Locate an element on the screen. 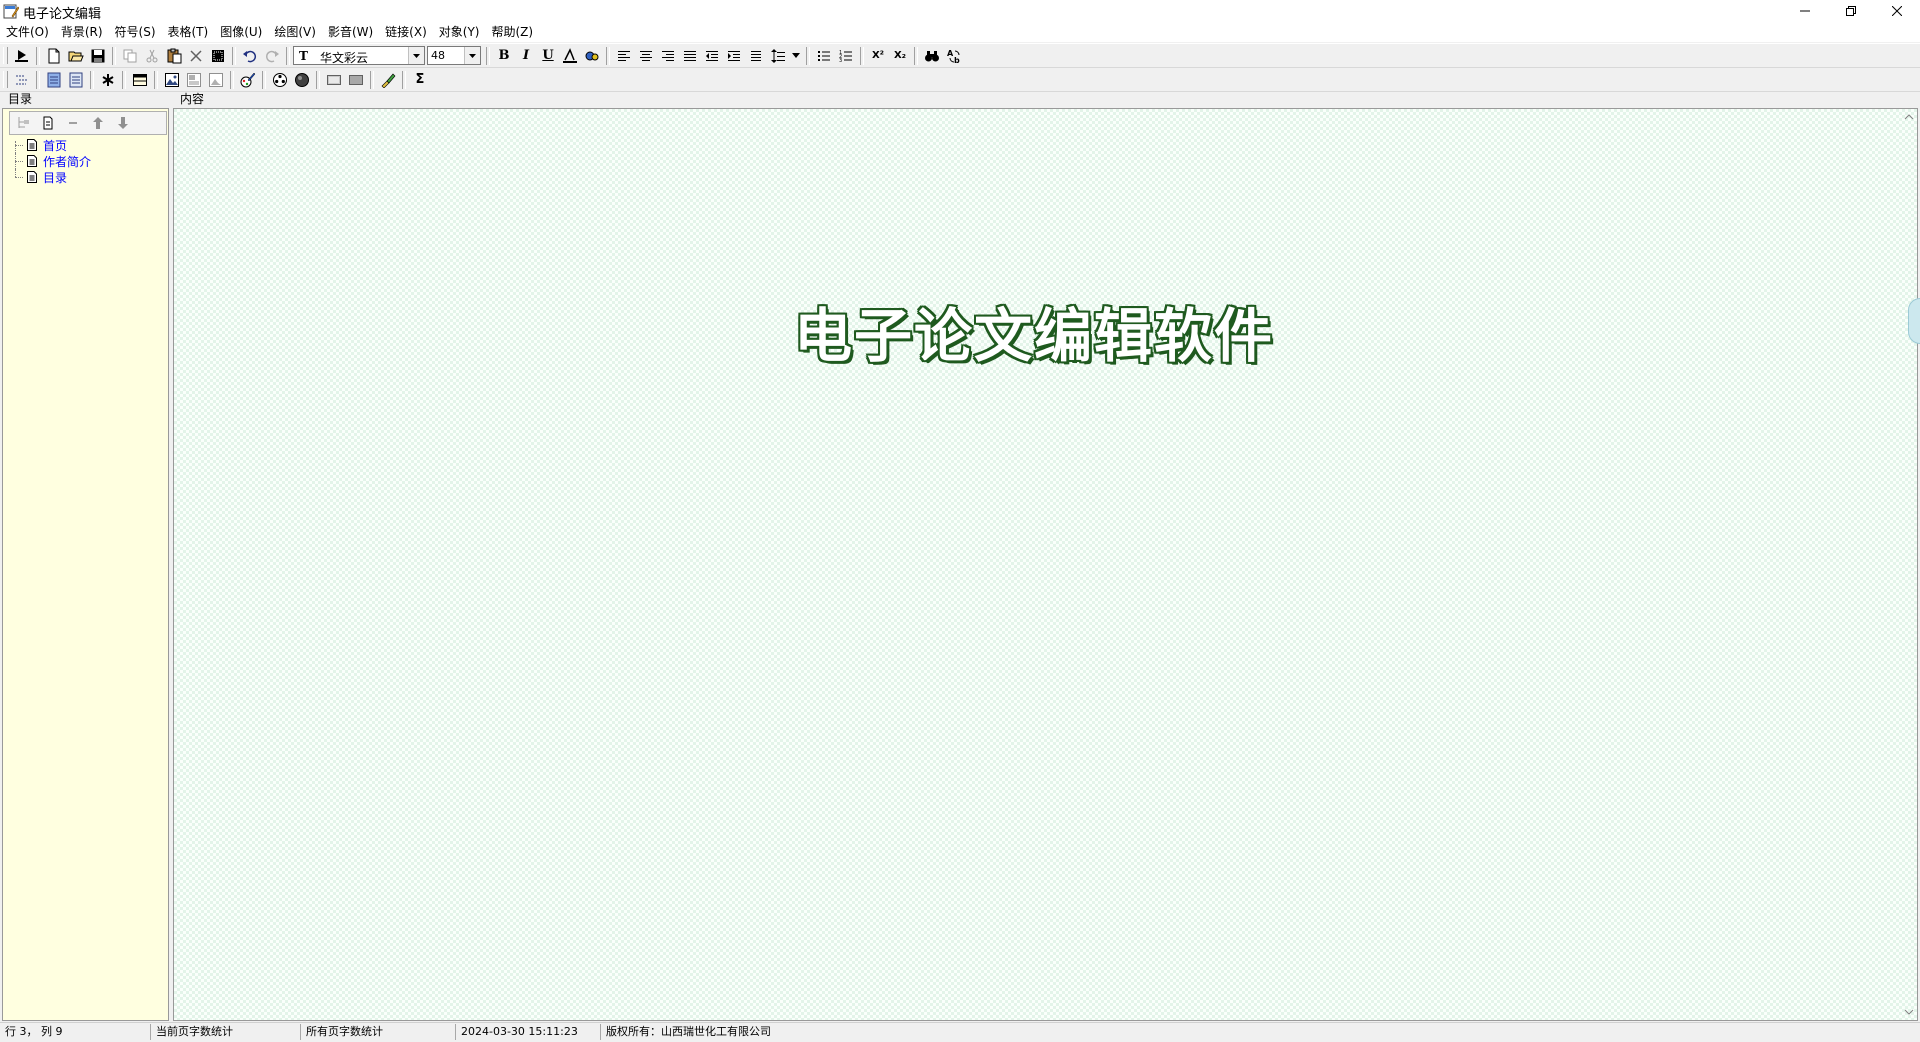 The height and width of the screenshot is (1042, 1920). paragraph-button is located at coordinates (756, 56).